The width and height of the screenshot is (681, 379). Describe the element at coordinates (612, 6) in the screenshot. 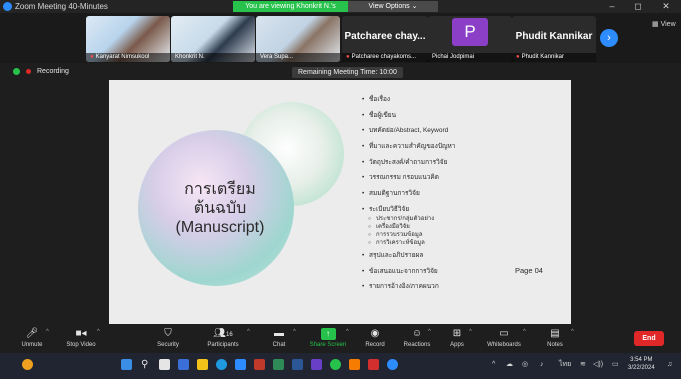

I see `minimize-button: –` at that location.